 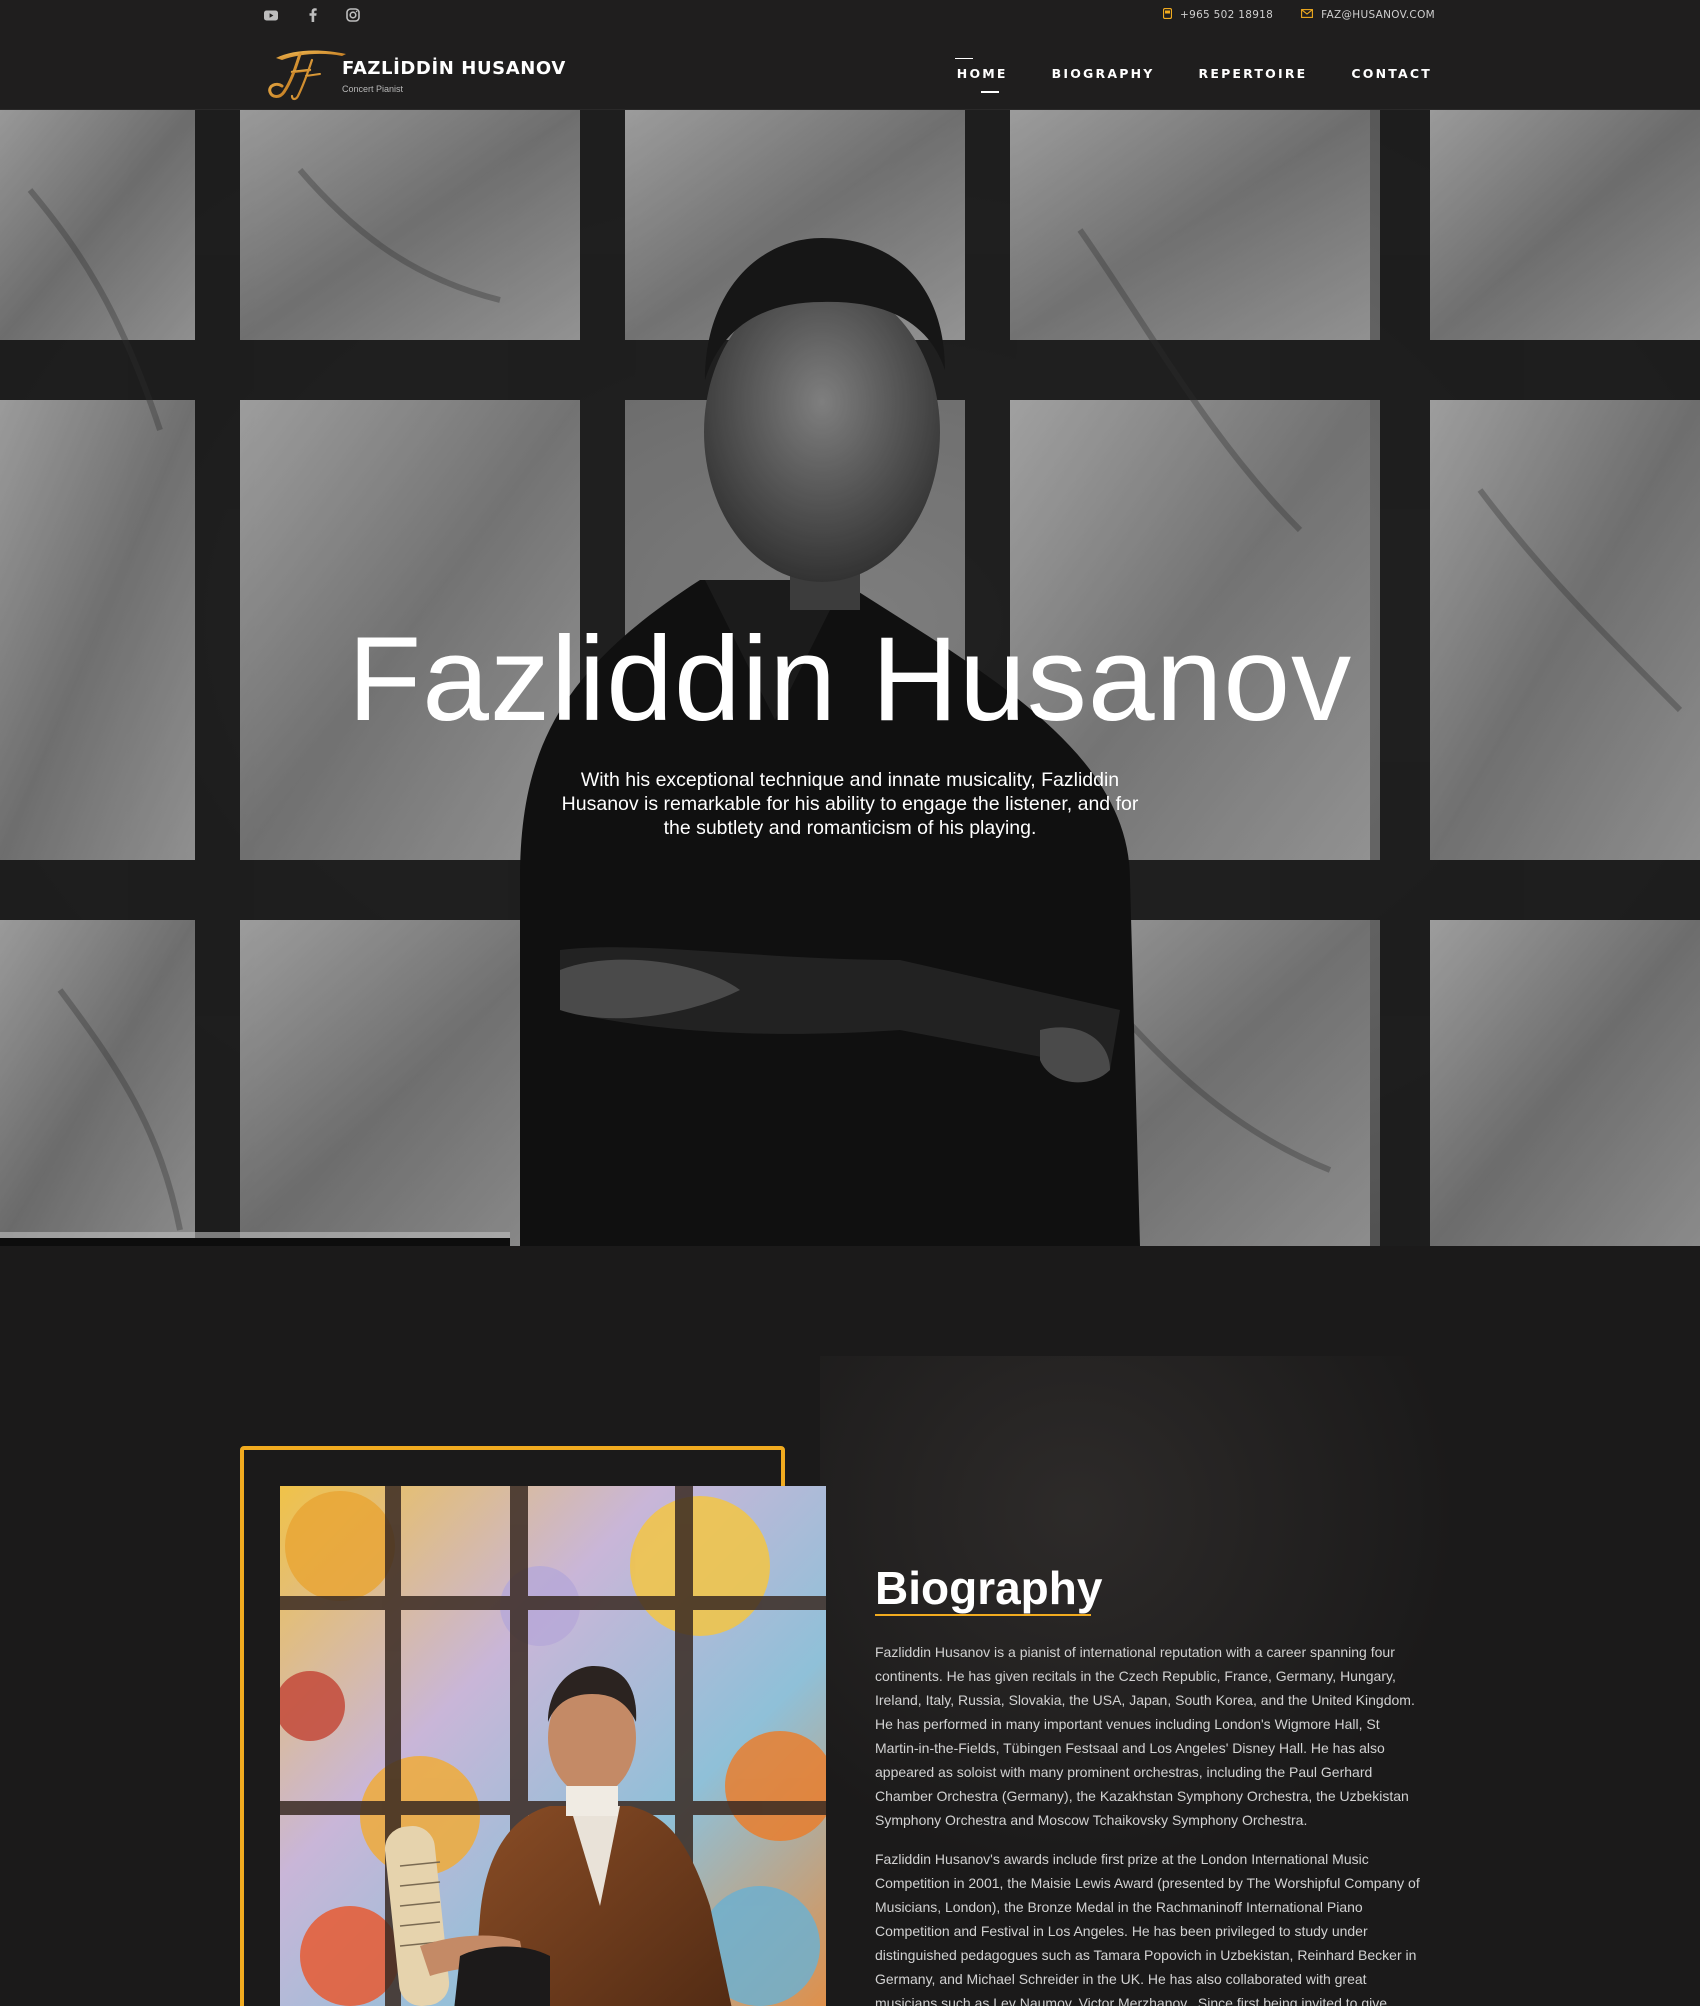 What do you see at coordinates (1253, 73) in the screenshot?
I see `nav-repertoire: REPERTOIRE` at bounding box center [1253, 73].